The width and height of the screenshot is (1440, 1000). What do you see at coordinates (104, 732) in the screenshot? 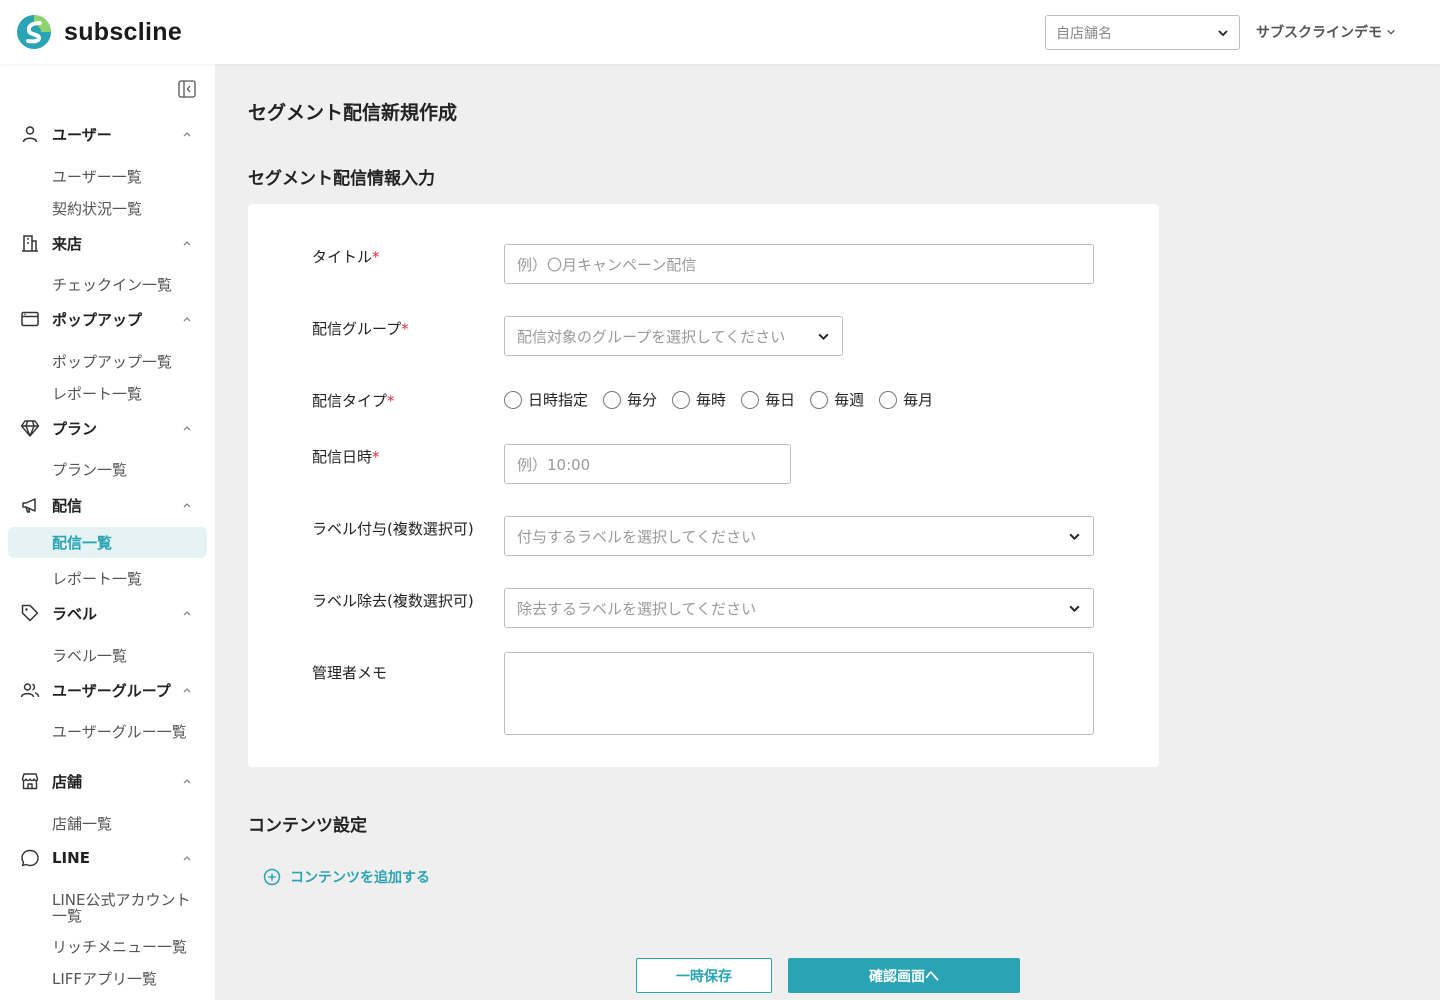
I see `sidebar-item-user-group-list: ユーザーグルー一覧` at bounding box center [104, 732].